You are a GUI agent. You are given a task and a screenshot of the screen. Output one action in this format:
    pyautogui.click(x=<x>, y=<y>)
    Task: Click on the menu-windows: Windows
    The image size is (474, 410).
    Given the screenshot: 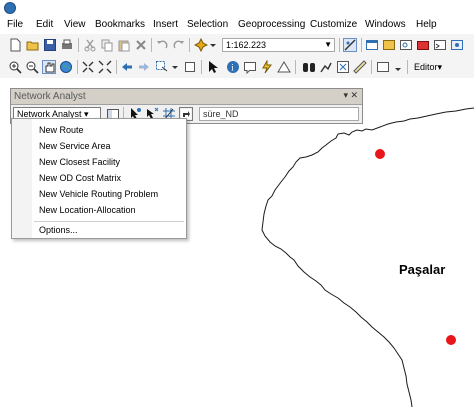 What is the action you would take?
    pyautogui.click(x=385, y=24)
    